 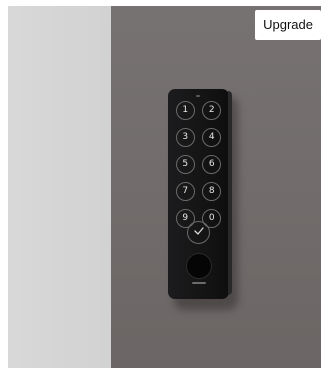 I want to click on key-8: 8, so click(x=212, y=191).